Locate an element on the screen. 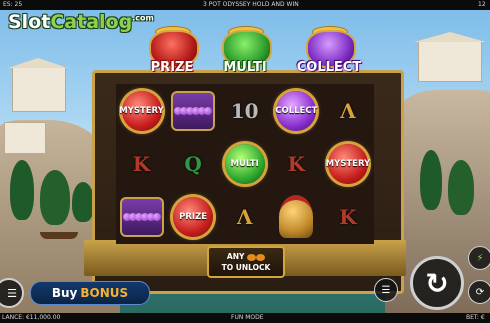 The height and width of the screenshot is (323, 490). pot-prize: PRIZE is located at coordinates (172, 50).